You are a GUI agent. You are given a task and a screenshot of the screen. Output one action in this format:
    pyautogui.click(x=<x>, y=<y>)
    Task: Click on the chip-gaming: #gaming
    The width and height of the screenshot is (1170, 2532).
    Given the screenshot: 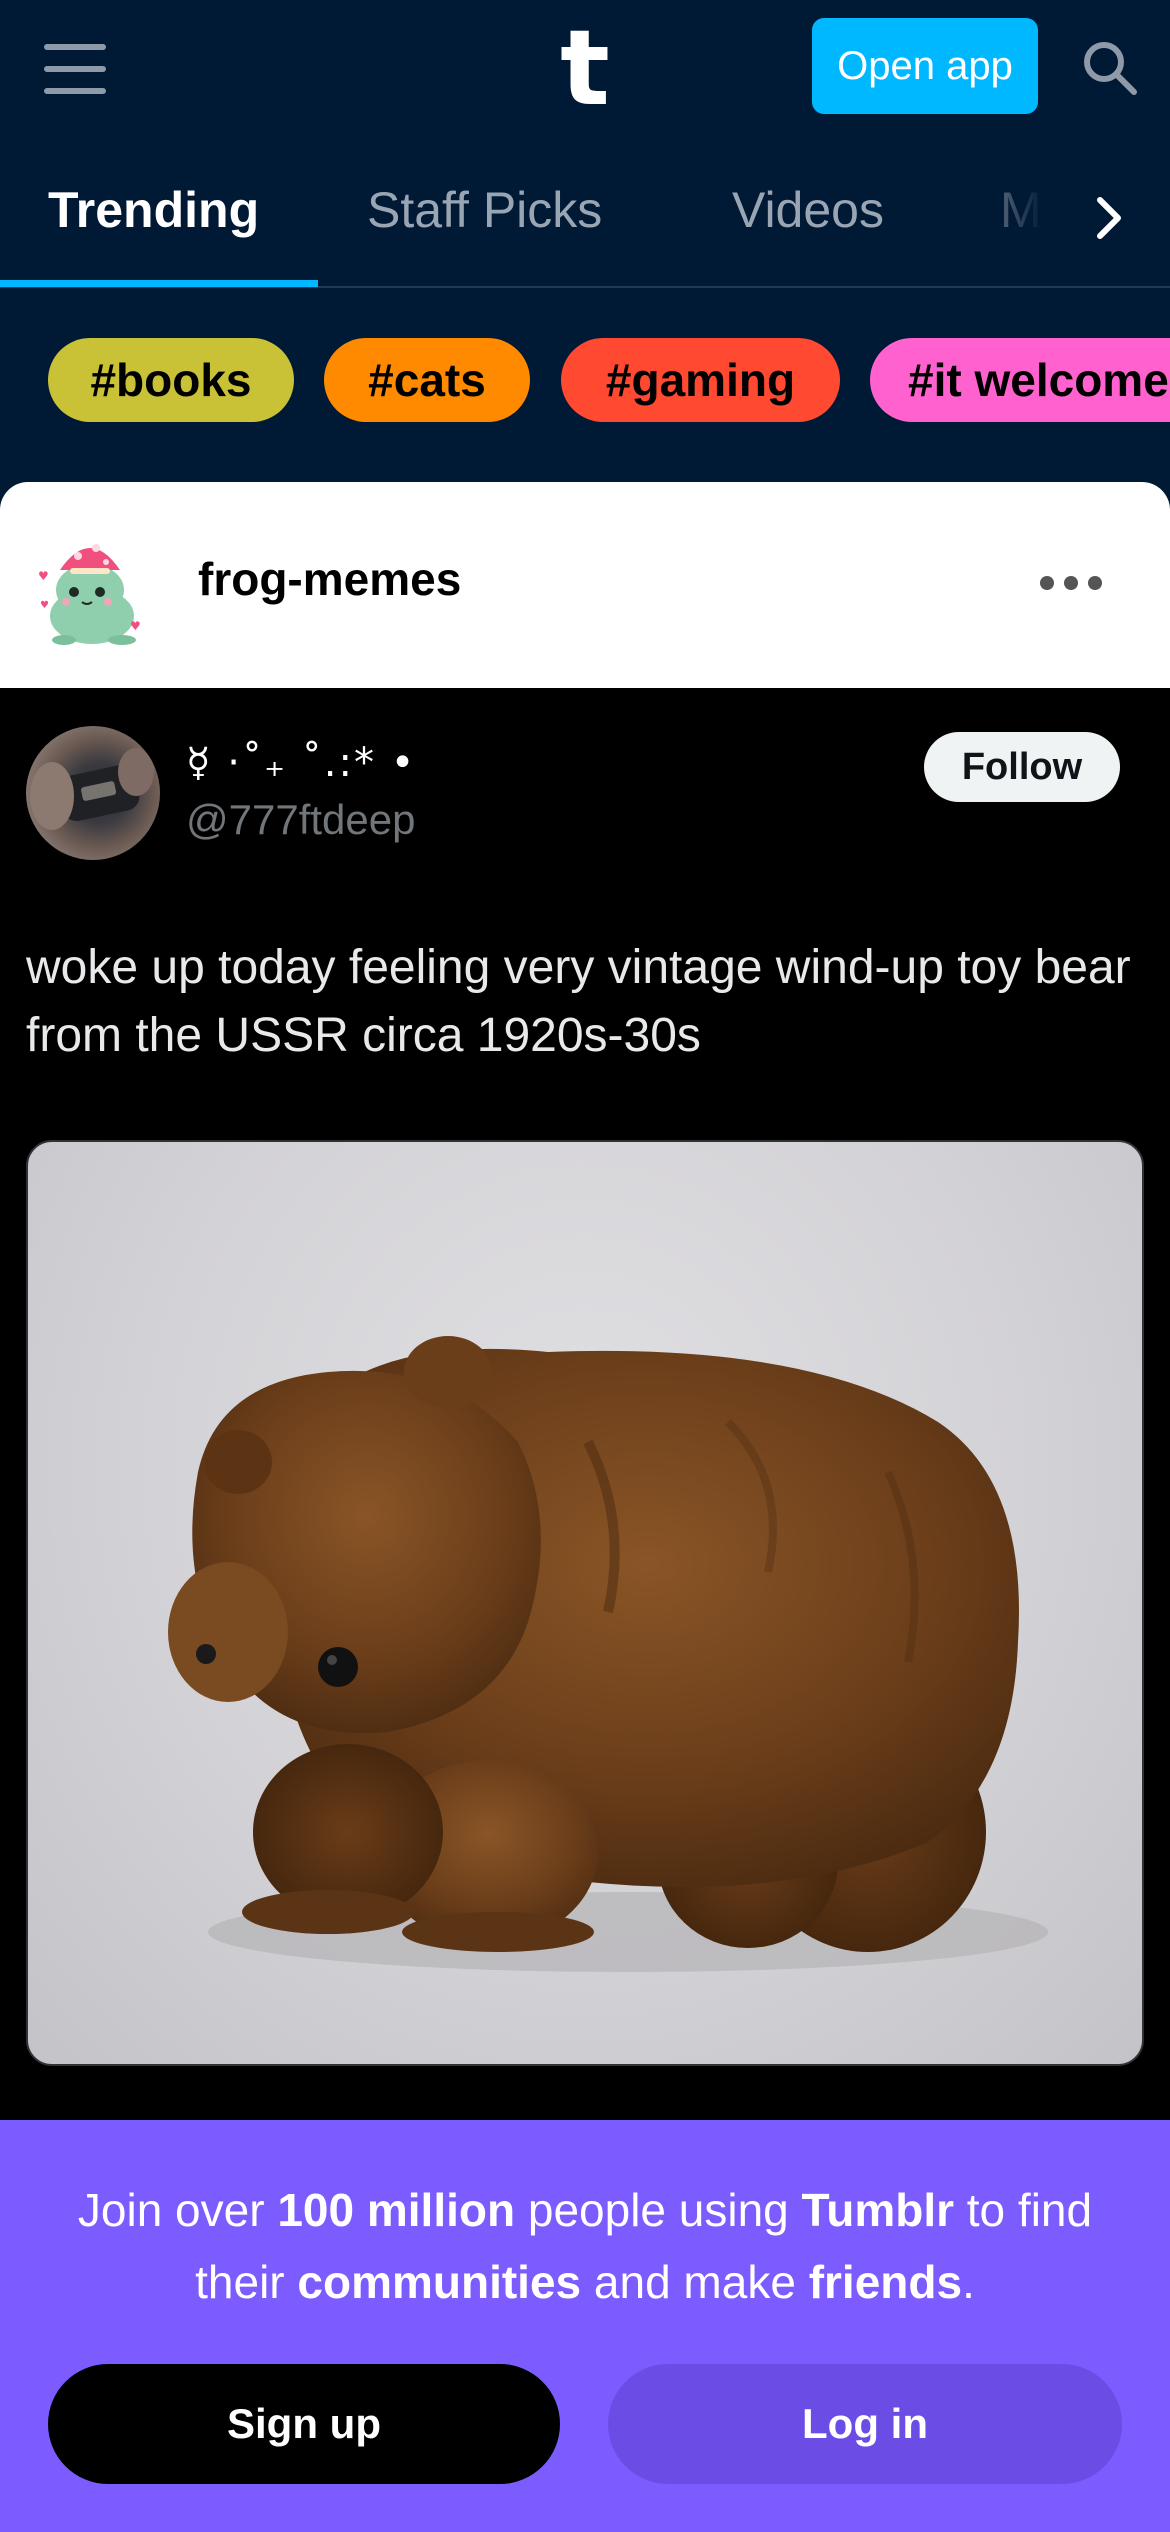 What is the action you would take?
    pyautogui.click(x=700, y=380)
    